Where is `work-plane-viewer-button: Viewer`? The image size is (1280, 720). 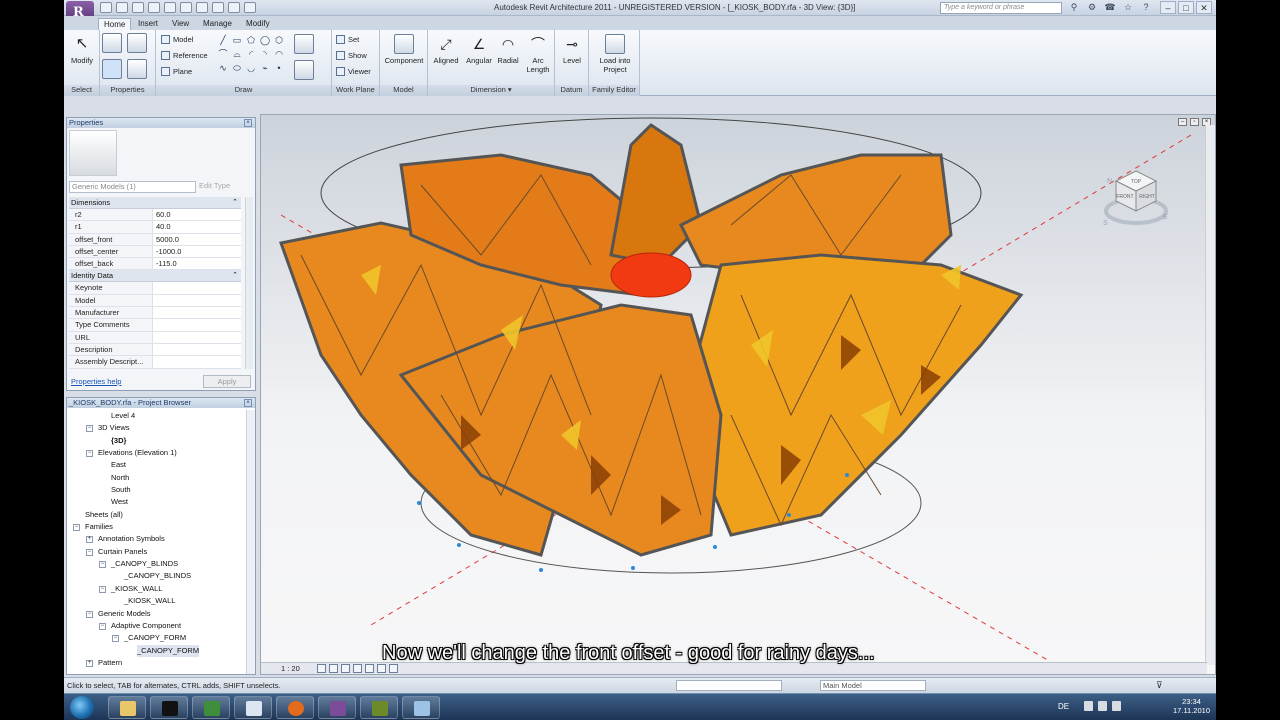
work-plane-viewer-button: Viewer is located at coordinates (353, 71).